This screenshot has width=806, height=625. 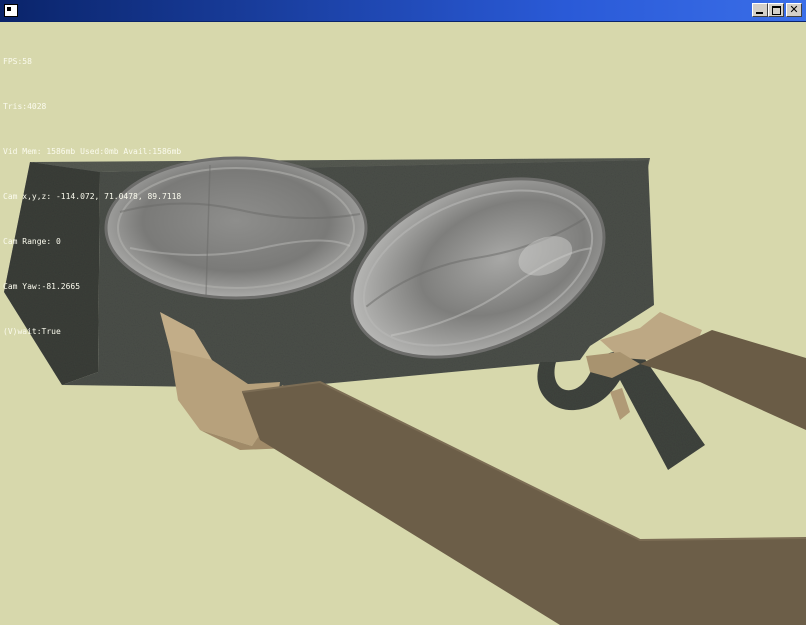 I want to click on hud-cam-xyz: Cam x,y,z: -114.072, 71.0478, 89.7118, so click(x=92, y=196).